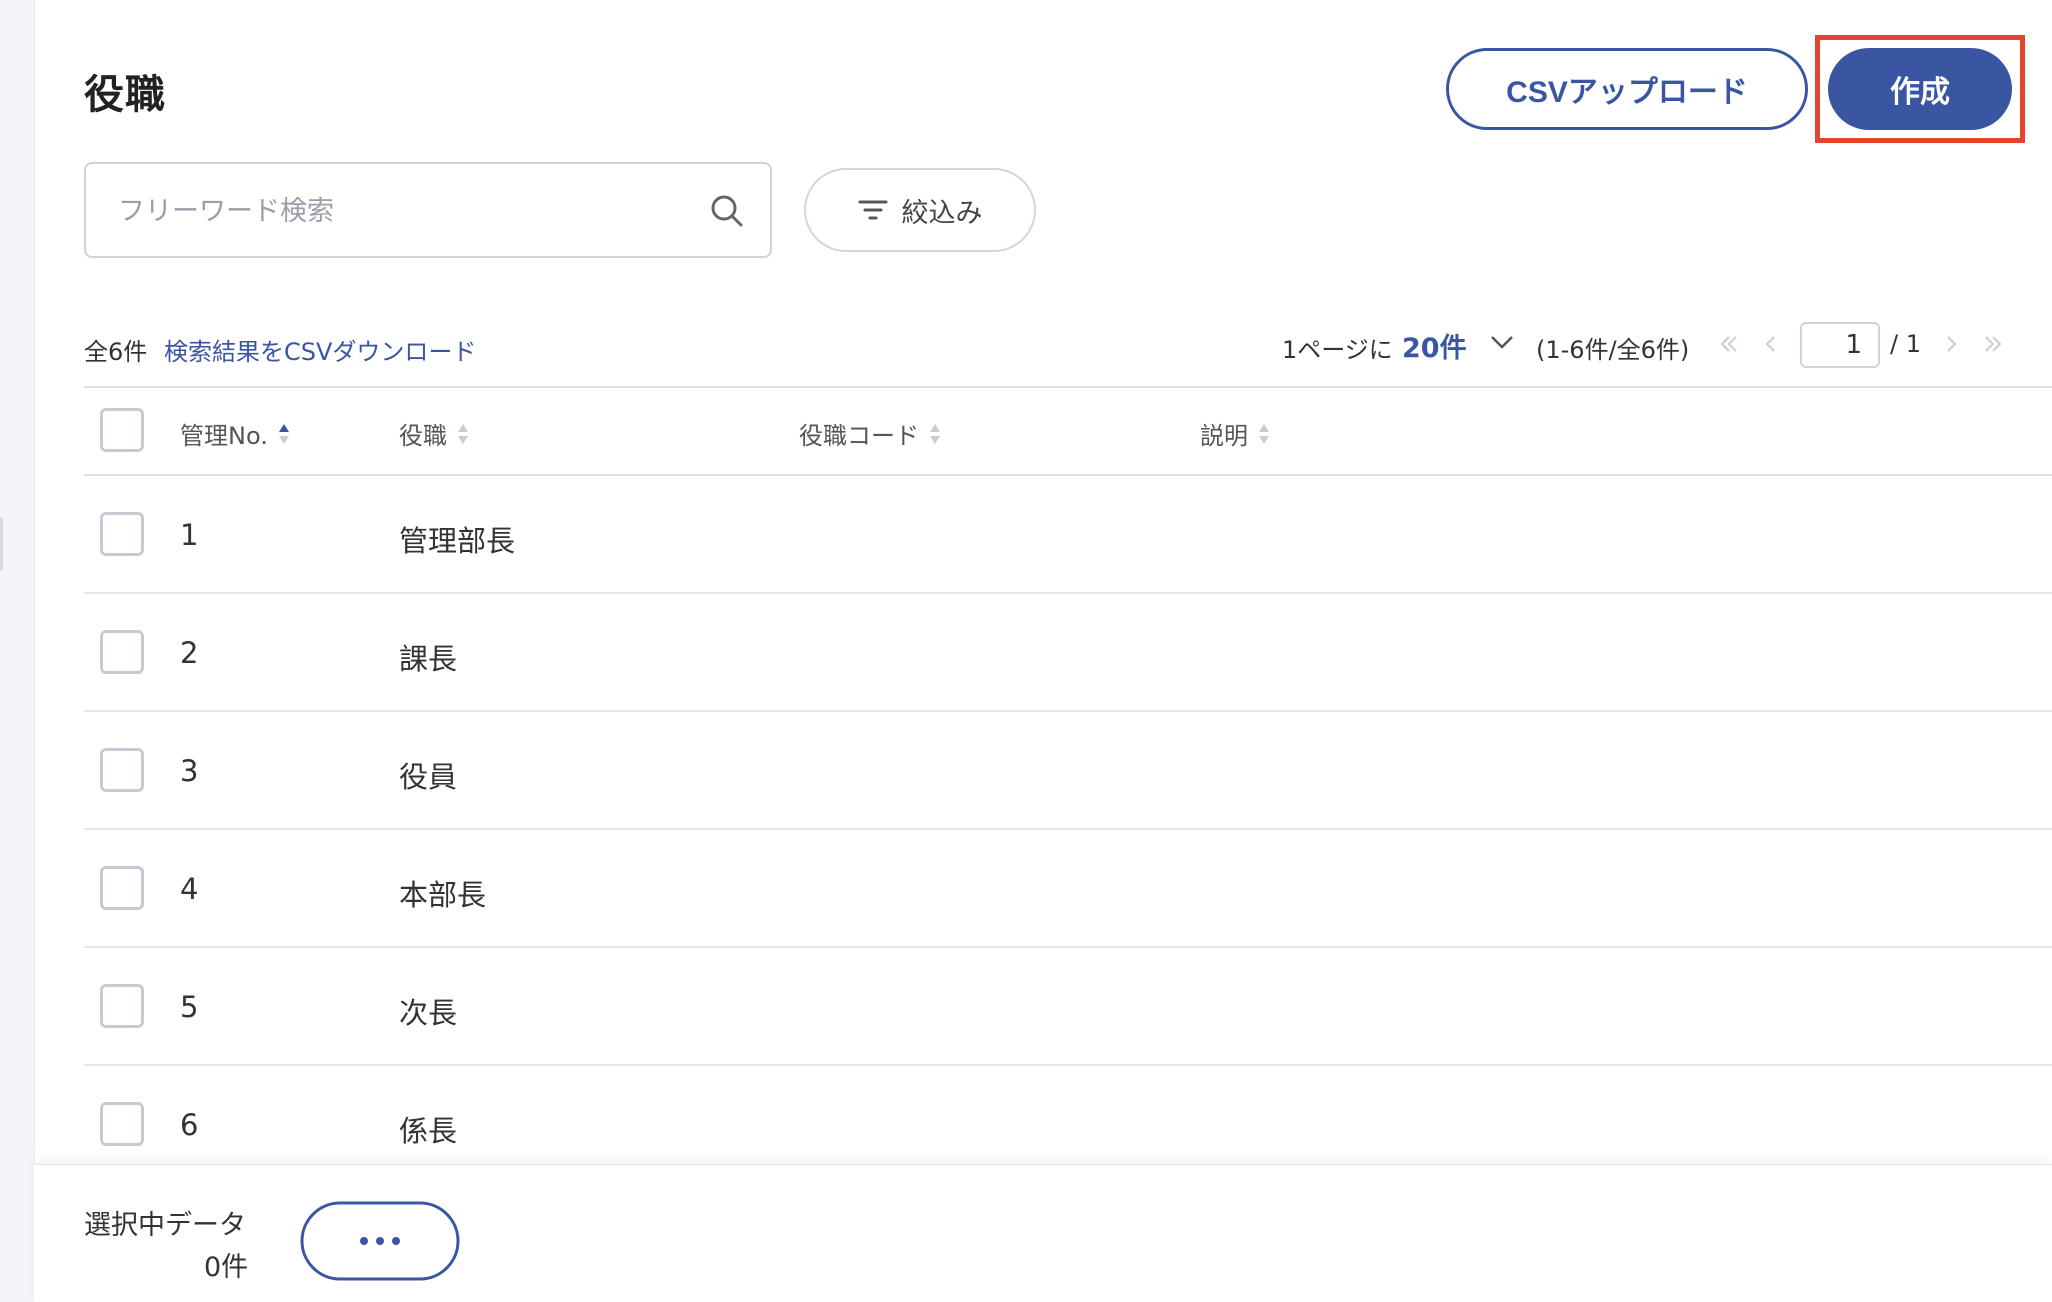  What do you see at coordinates (1771, 344) in the screenshot?
I see `prev-page-icon` at bounding box center [1771, 344].